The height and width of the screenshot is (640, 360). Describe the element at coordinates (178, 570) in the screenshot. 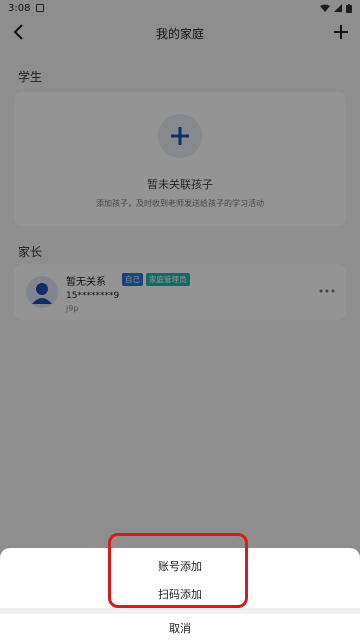

I see `highlight-box` at that location.